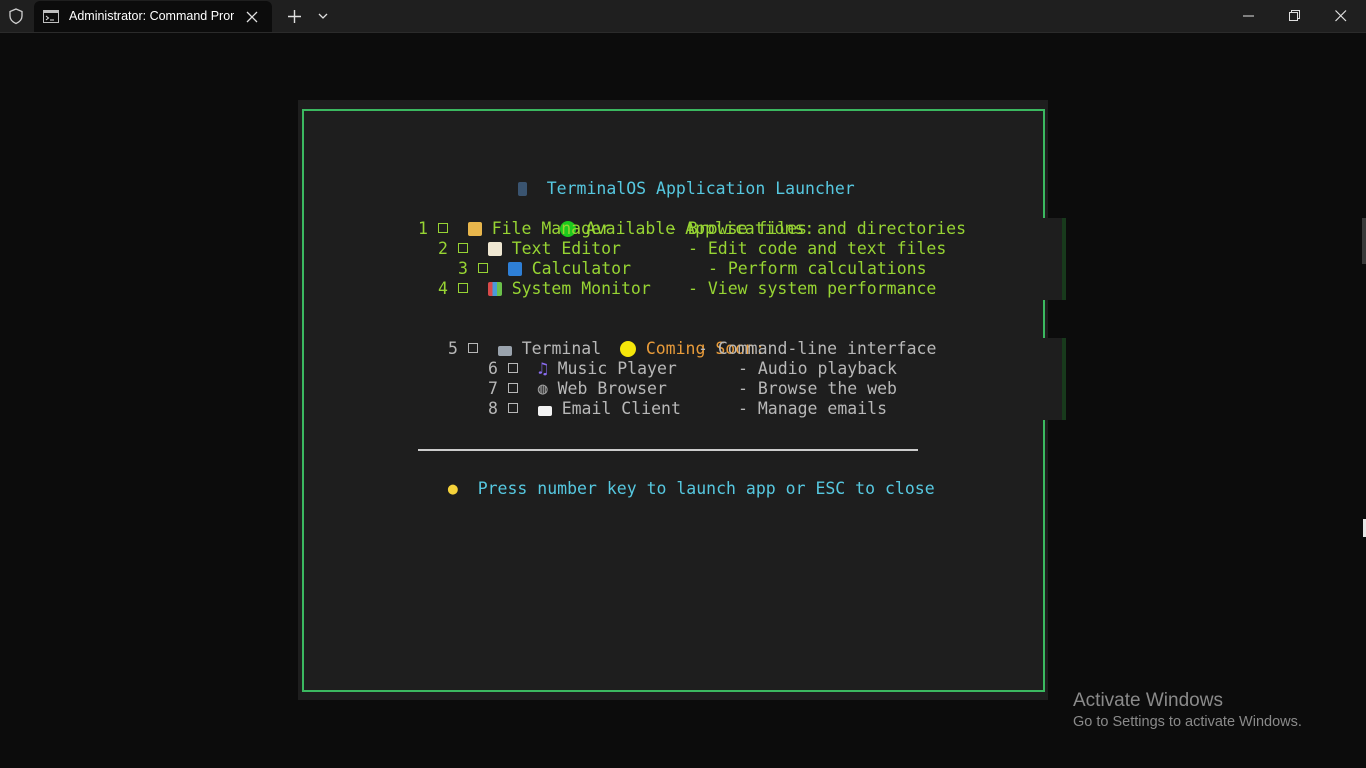 The height and width of the screenshot is (768, 1366). What do you see at coordinates (581, 268) in the screenshot?
I see `app-name: Calculator` at bounding box center [581, 268].